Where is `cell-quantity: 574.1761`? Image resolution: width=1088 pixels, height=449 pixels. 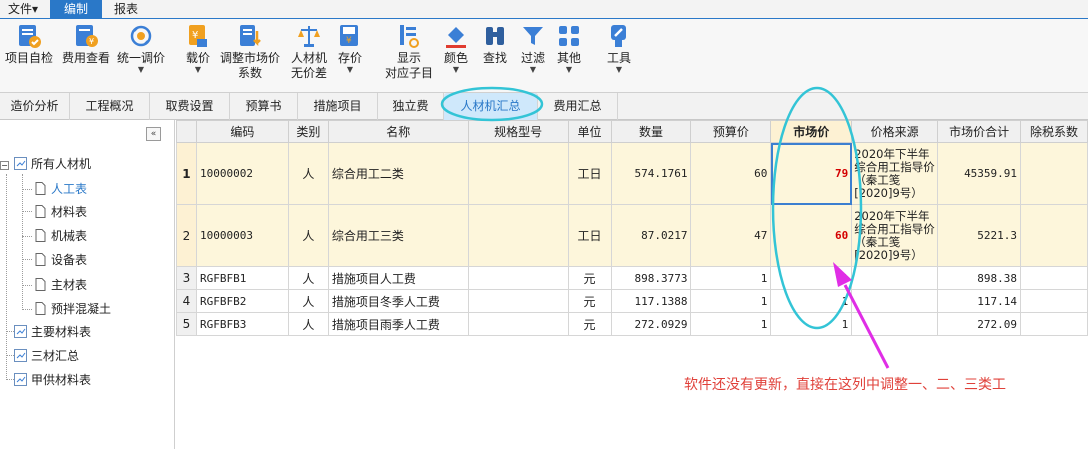
cell-quantity: 574.1761 is located at coordinates (651, 173).